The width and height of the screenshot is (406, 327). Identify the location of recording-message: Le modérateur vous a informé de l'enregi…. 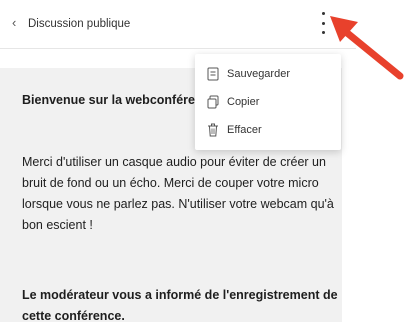
(180, 305).